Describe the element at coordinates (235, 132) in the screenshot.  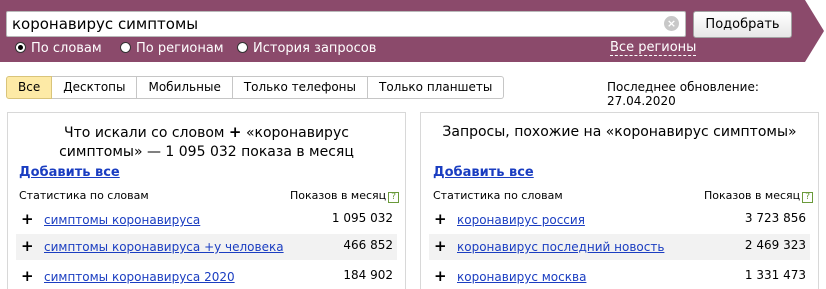
I see `plus-icon: +` at that location.